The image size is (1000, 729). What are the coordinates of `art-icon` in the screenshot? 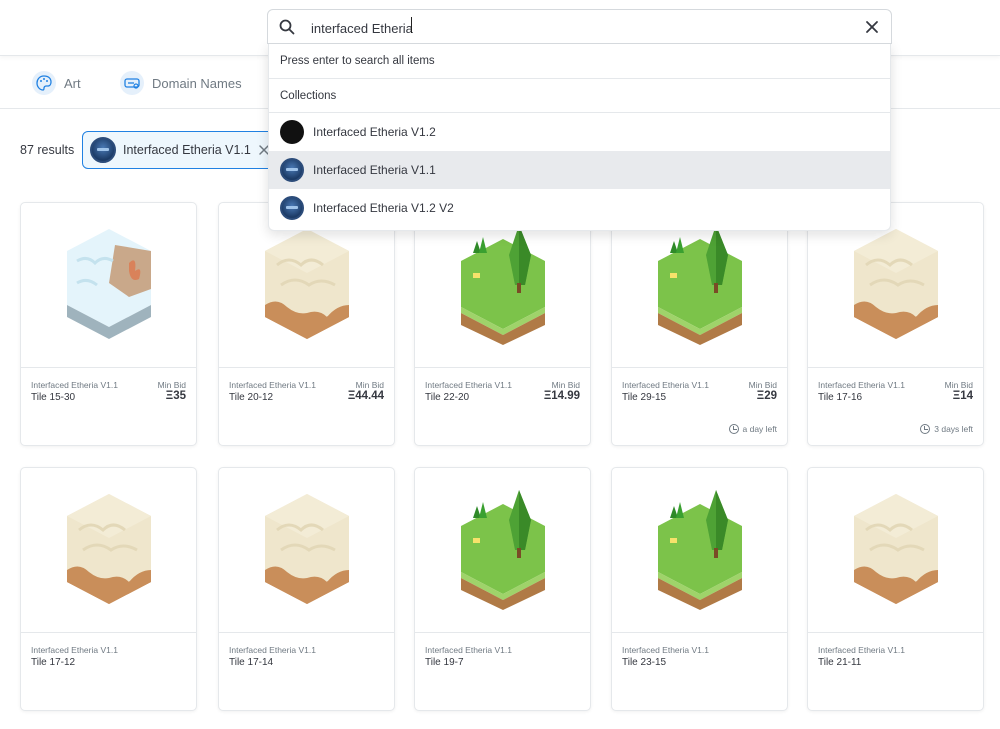 It's located at (44, 83).